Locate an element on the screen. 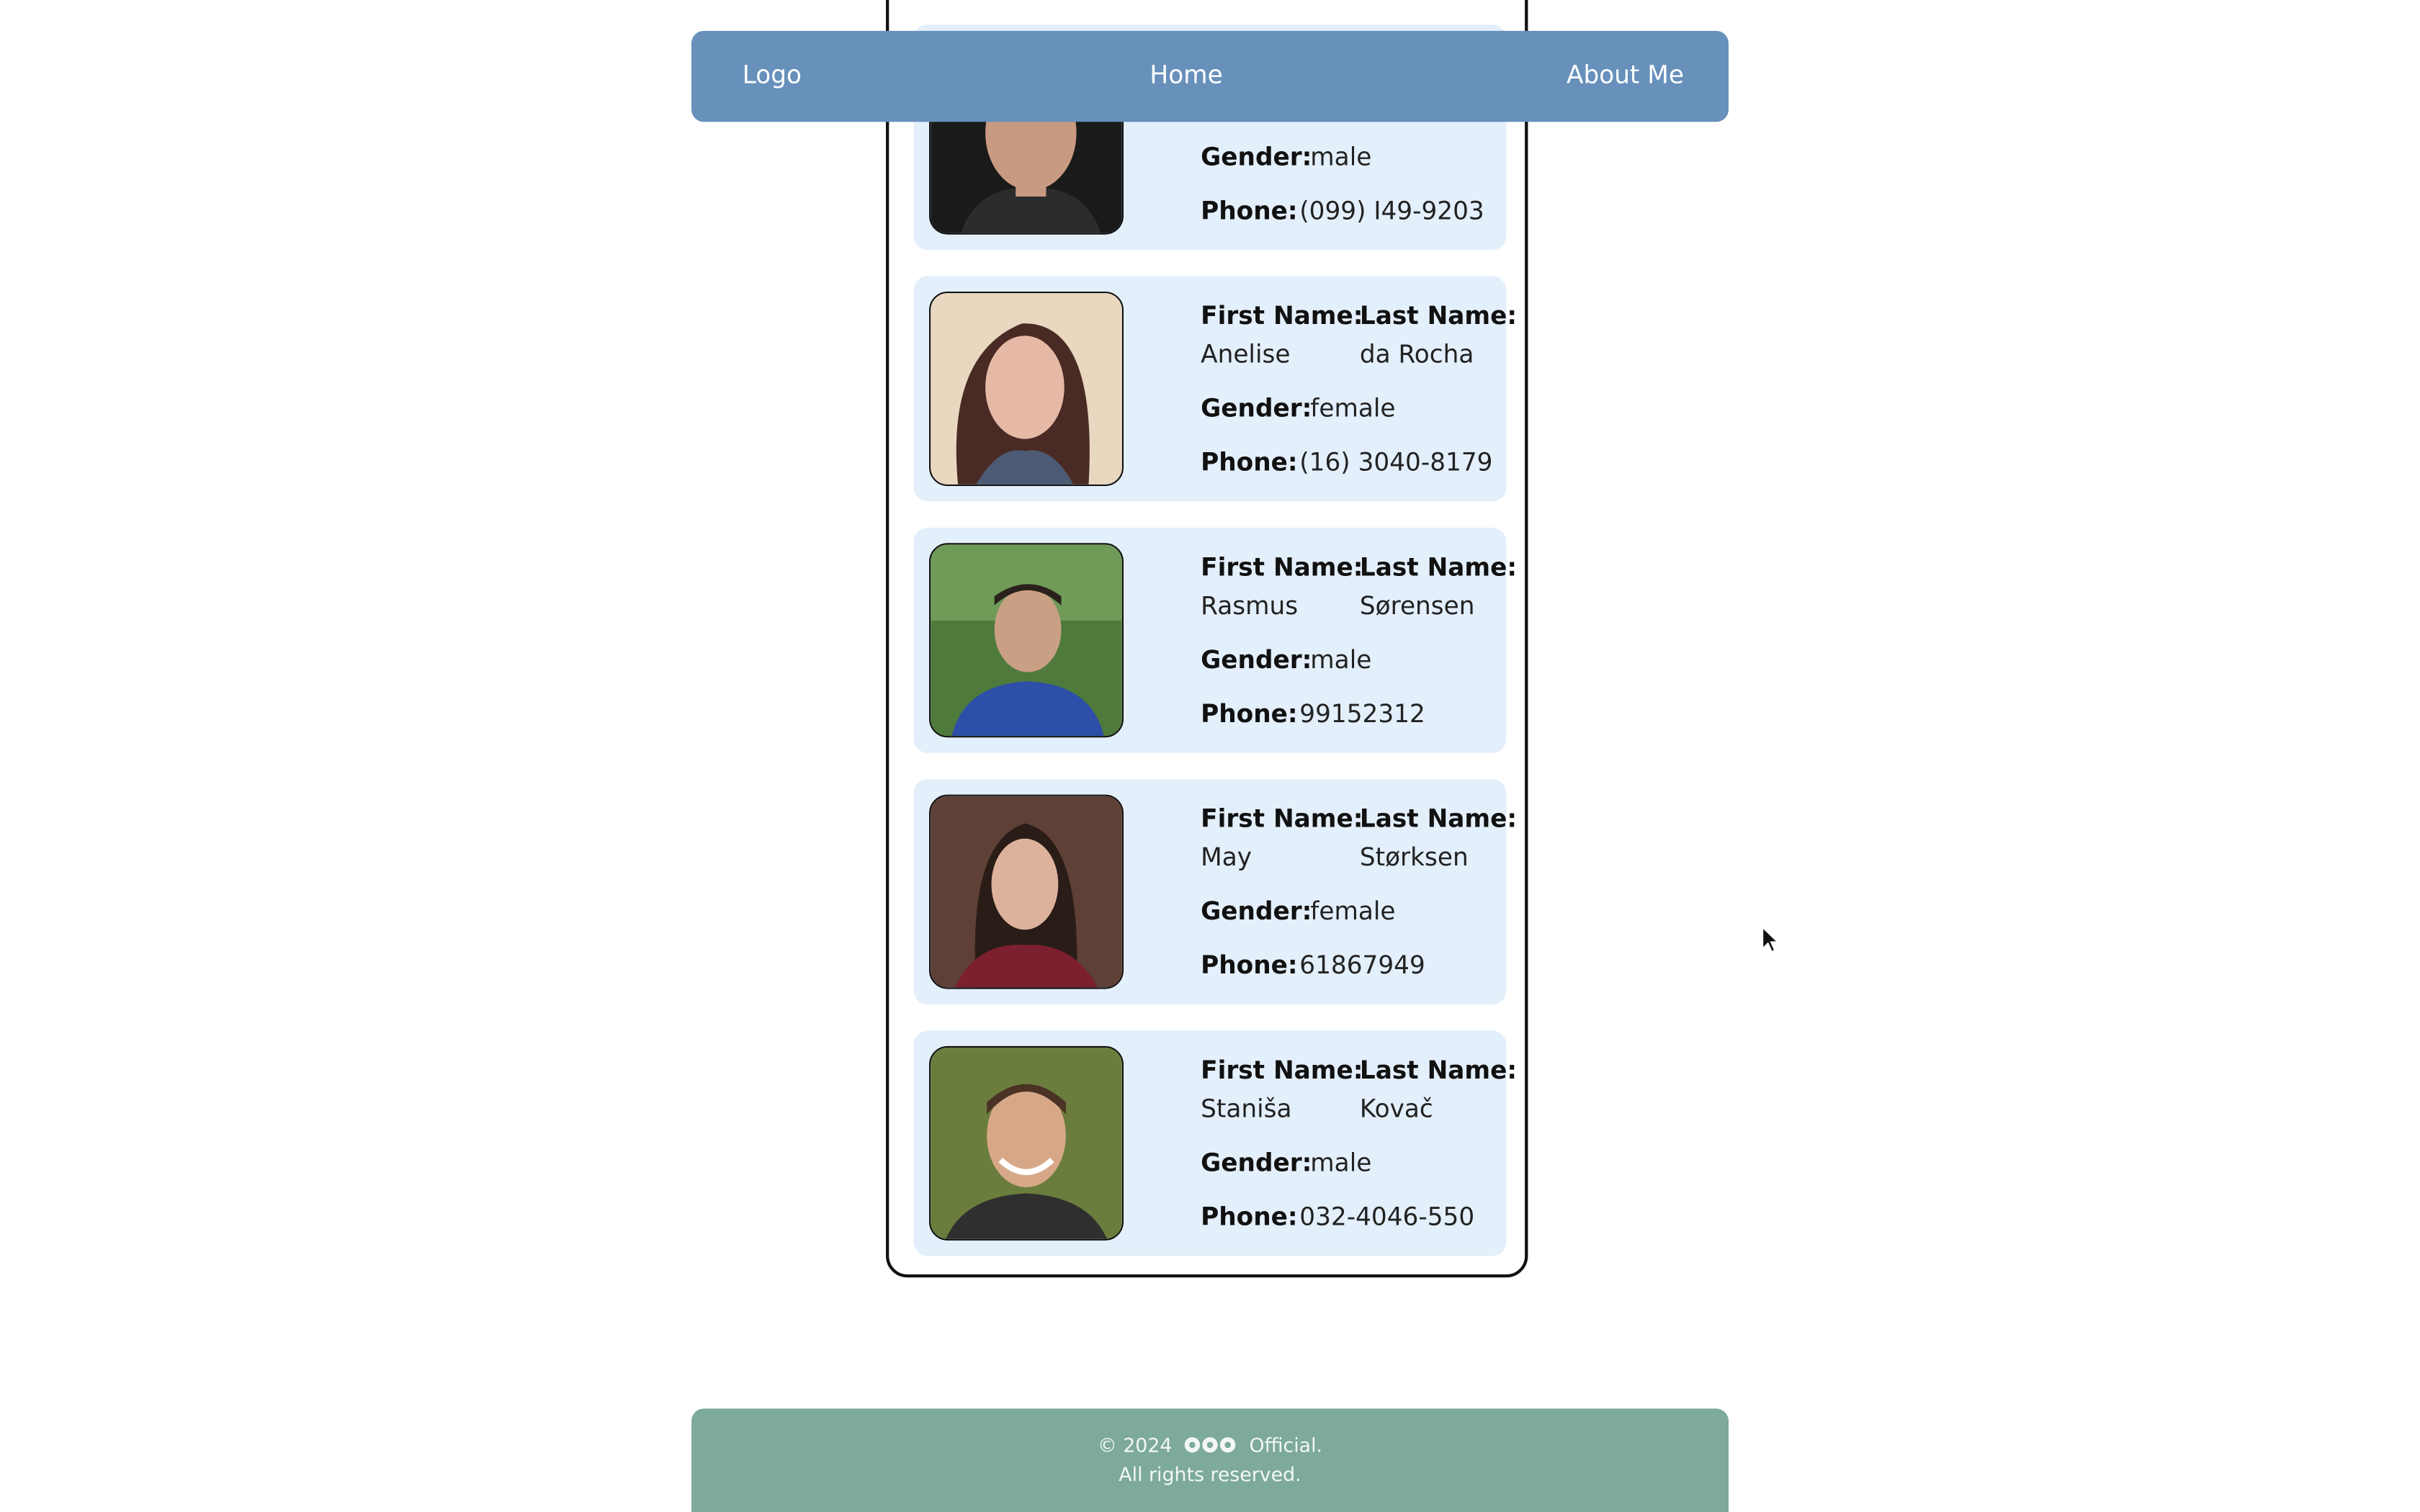 The image size is (2420, 1512). footer-copyright-line: © 2024 Official. is located at coordinates (1210, 1446).